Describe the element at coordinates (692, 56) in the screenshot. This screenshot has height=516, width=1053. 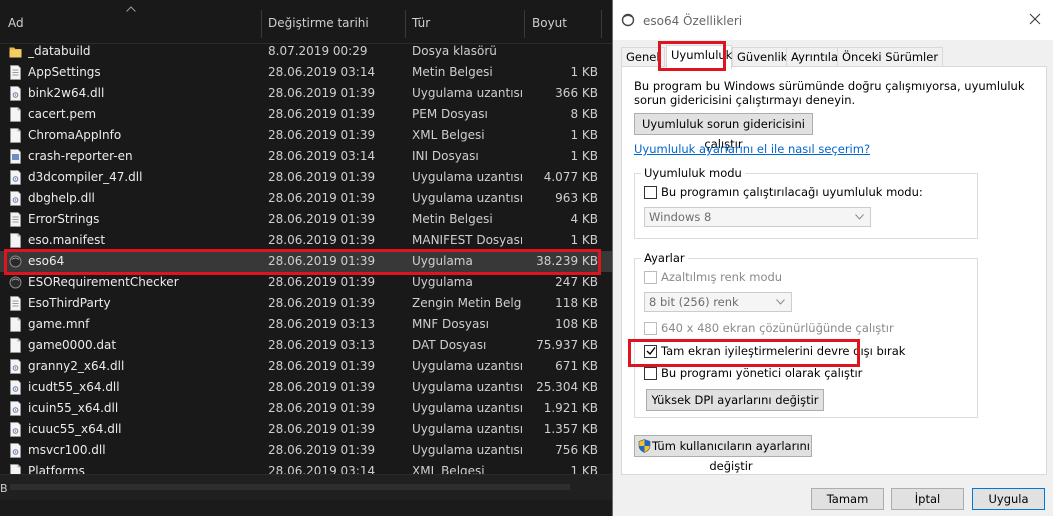
I see `highlight-uyumluluk-tab` at that location.